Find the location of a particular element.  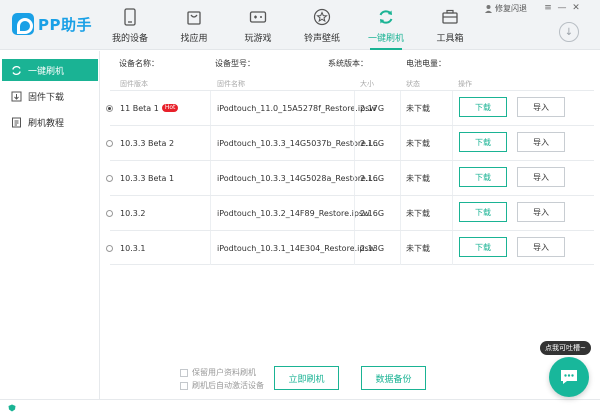

close-icon: ✕ is located at coordinates (576, 8).